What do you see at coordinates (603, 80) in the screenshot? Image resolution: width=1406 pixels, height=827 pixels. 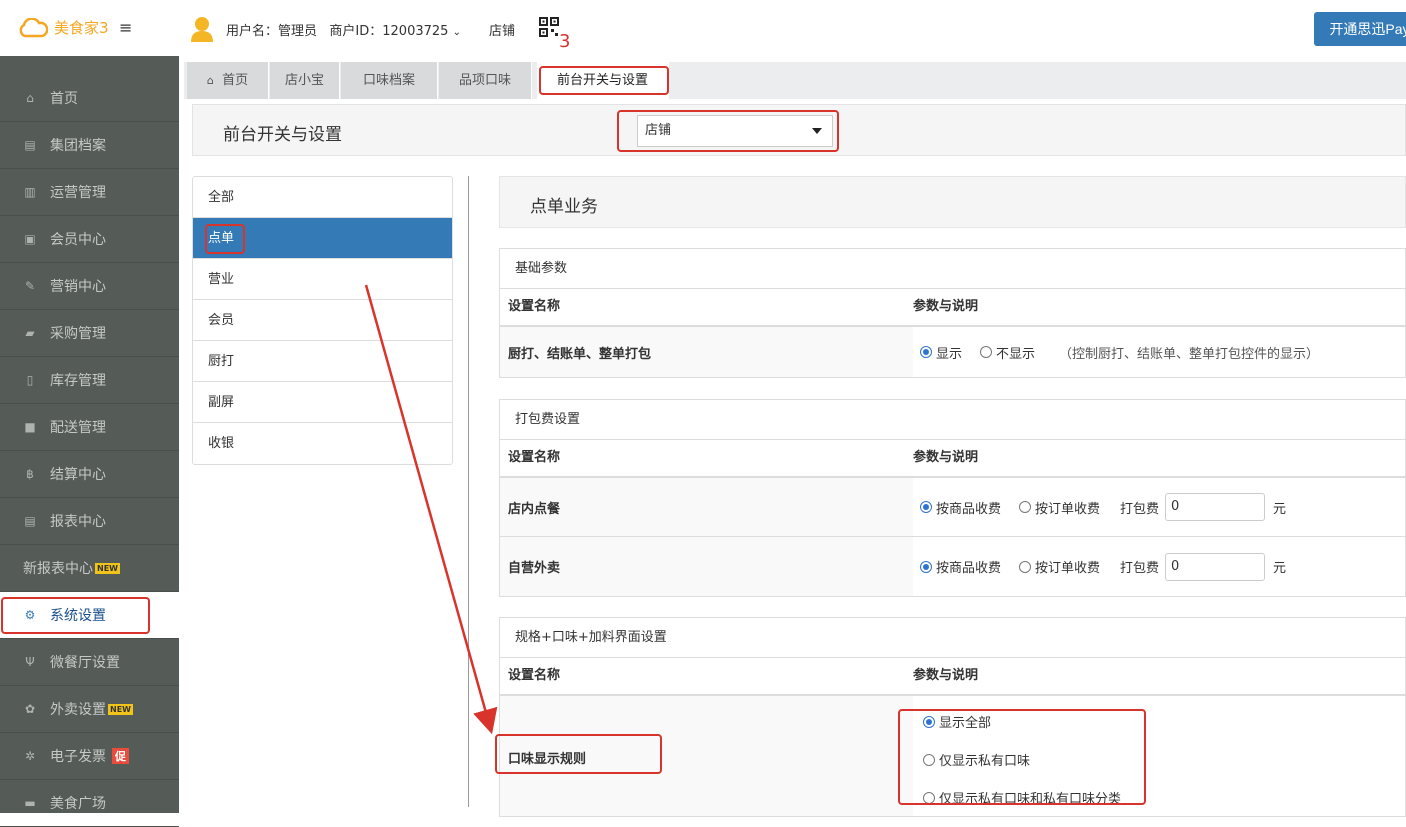 I see `tab-front-settings: 前台开关与设置` at bounding box center [603, 80].